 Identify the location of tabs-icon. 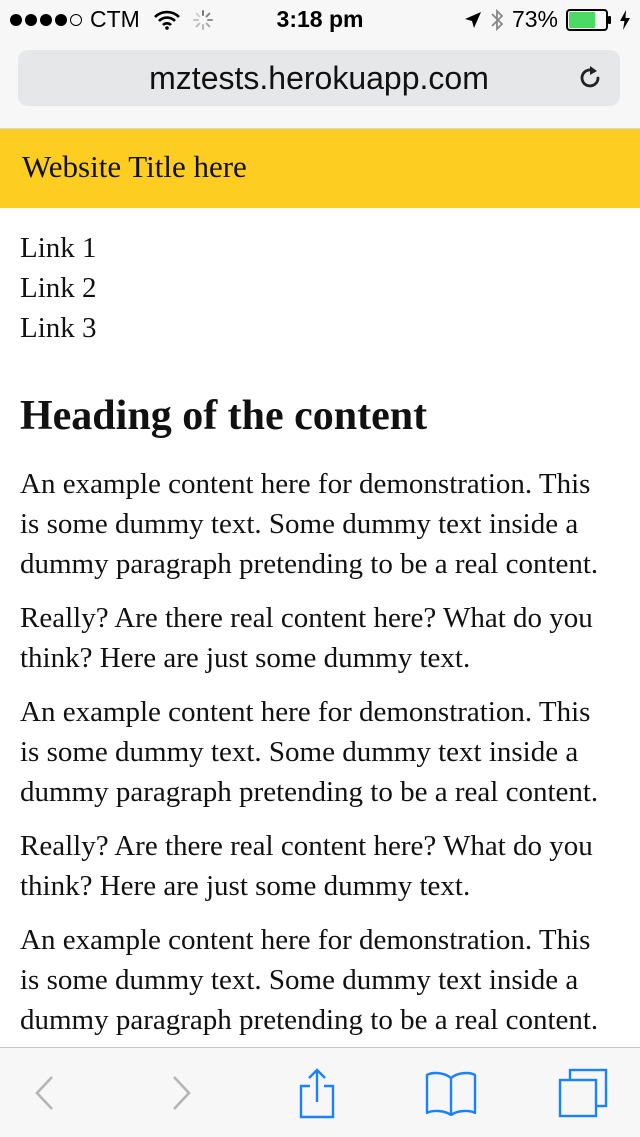
(583, 1092).